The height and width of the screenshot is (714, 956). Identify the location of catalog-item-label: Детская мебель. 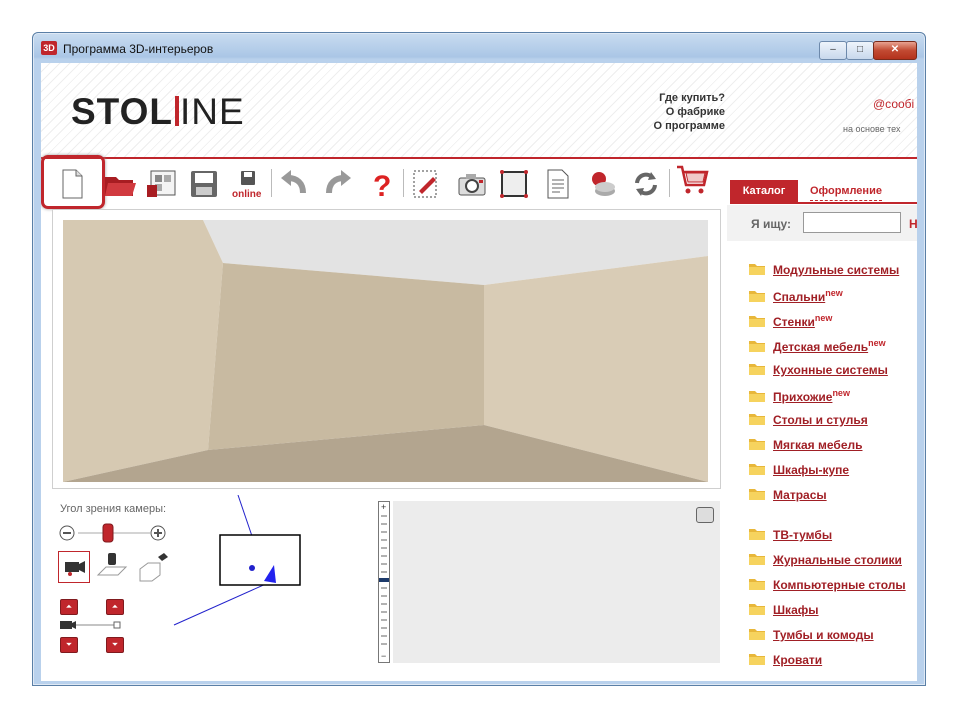
(820, 347).